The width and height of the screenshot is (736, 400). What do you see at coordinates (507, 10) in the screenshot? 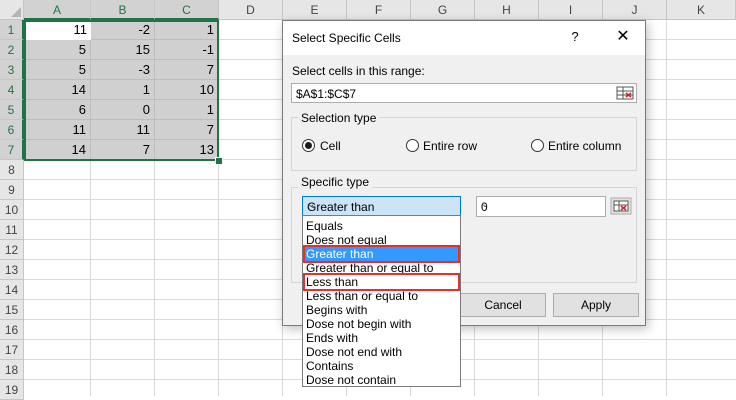
I see `column-header-h: H` at bounding box center [507, 10].